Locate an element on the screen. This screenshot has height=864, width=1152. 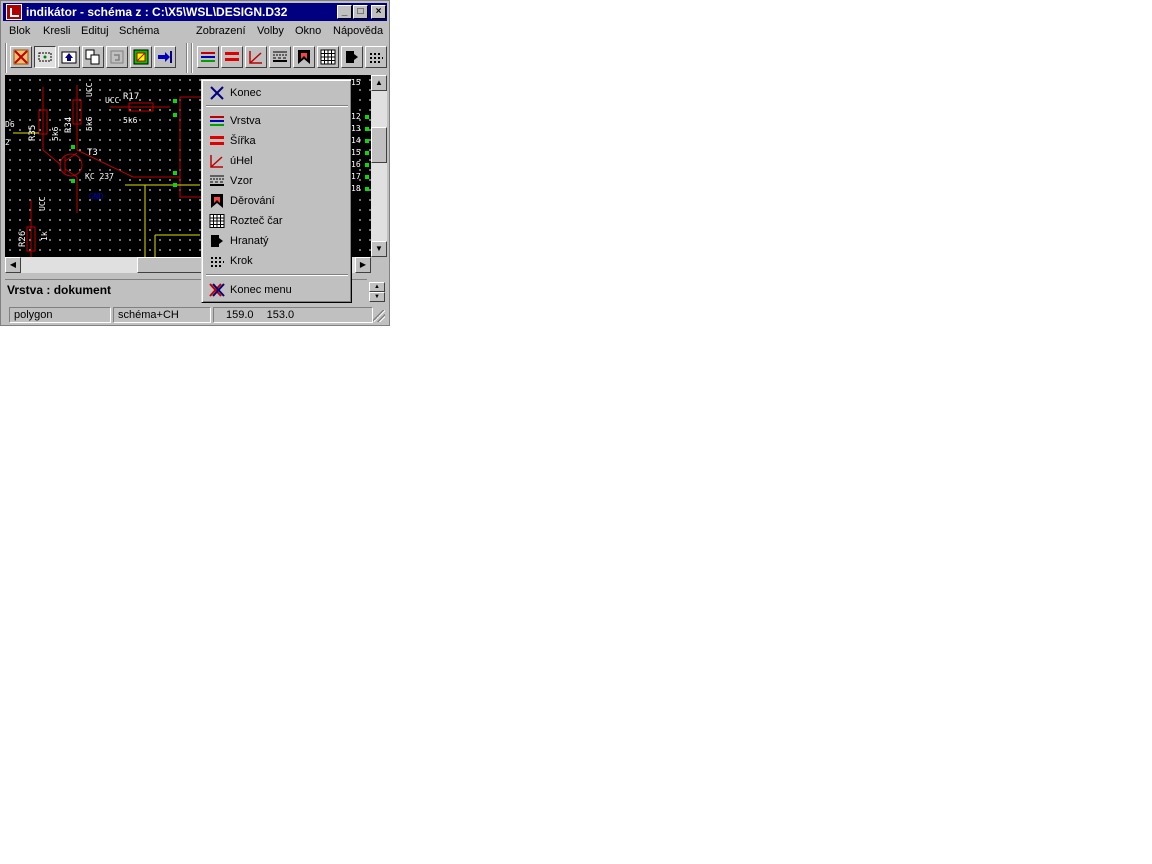
scroll-right-button: ▶ is located at coordinates (363, 265).